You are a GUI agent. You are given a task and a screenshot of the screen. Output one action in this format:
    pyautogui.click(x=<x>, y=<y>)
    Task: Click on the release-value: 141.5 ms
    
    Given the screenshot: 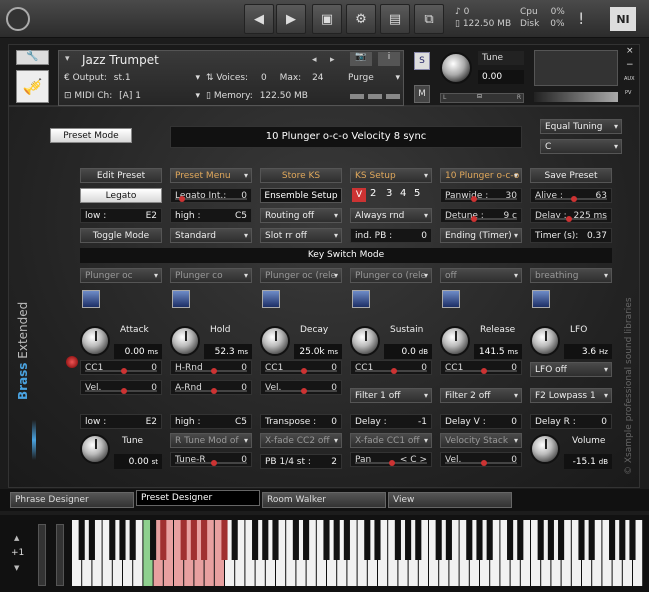 What is the action you would take?
    pyautogui.click(x=498, y=351)
    